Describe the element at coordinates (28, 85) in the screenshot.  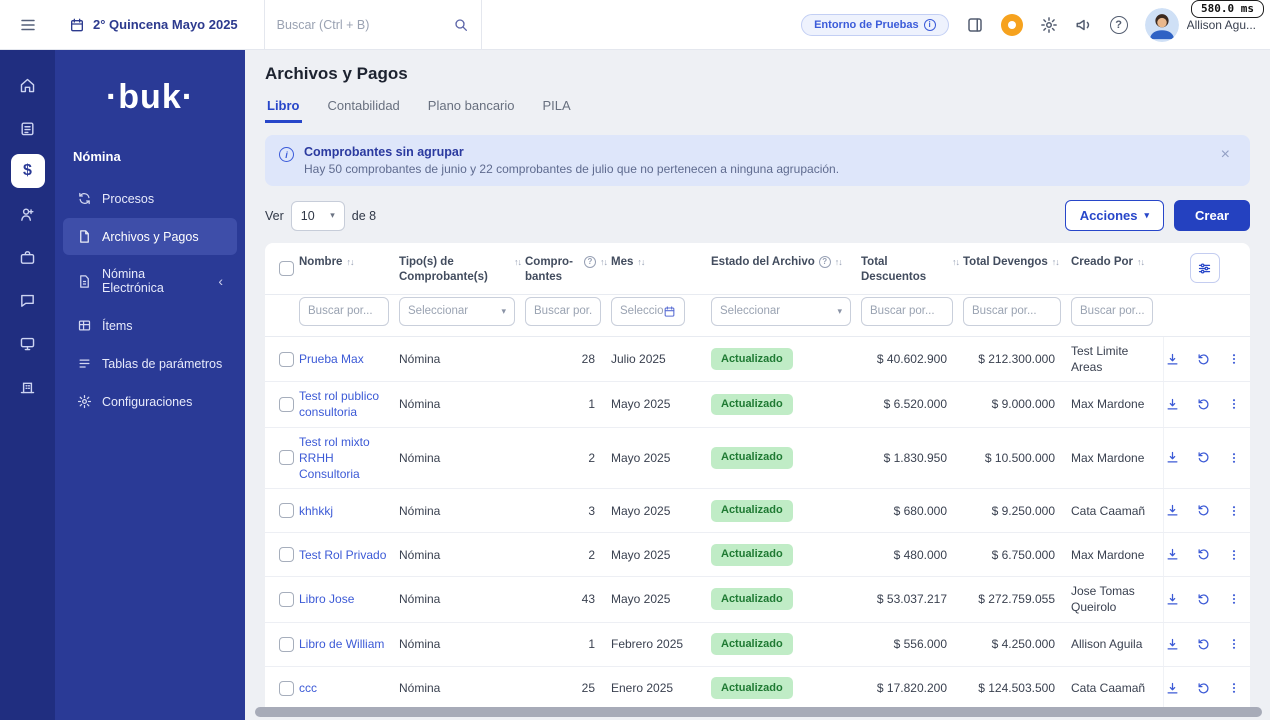
I see `home-icon` at that location.